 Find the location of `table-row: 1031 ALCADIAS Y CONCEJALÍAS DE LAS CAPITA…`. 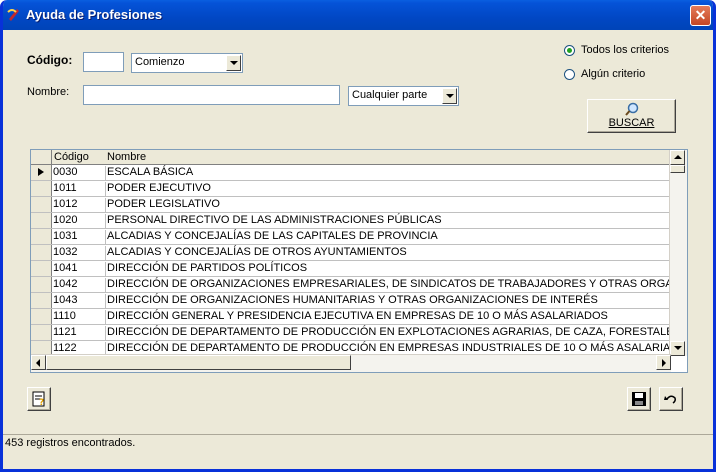

table-row: 1031 ALCADIAS Y CONCEJALÍAS DE LAS CAPITA… is located at coordinates (351, 237).